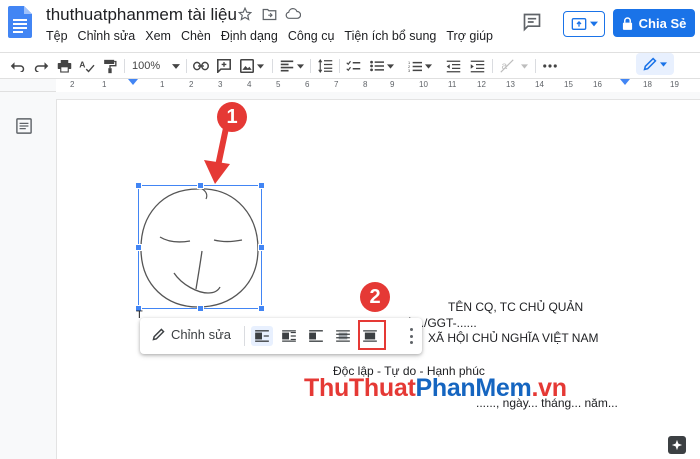  I want to click on ruler-number: 15, so click(568, 84).